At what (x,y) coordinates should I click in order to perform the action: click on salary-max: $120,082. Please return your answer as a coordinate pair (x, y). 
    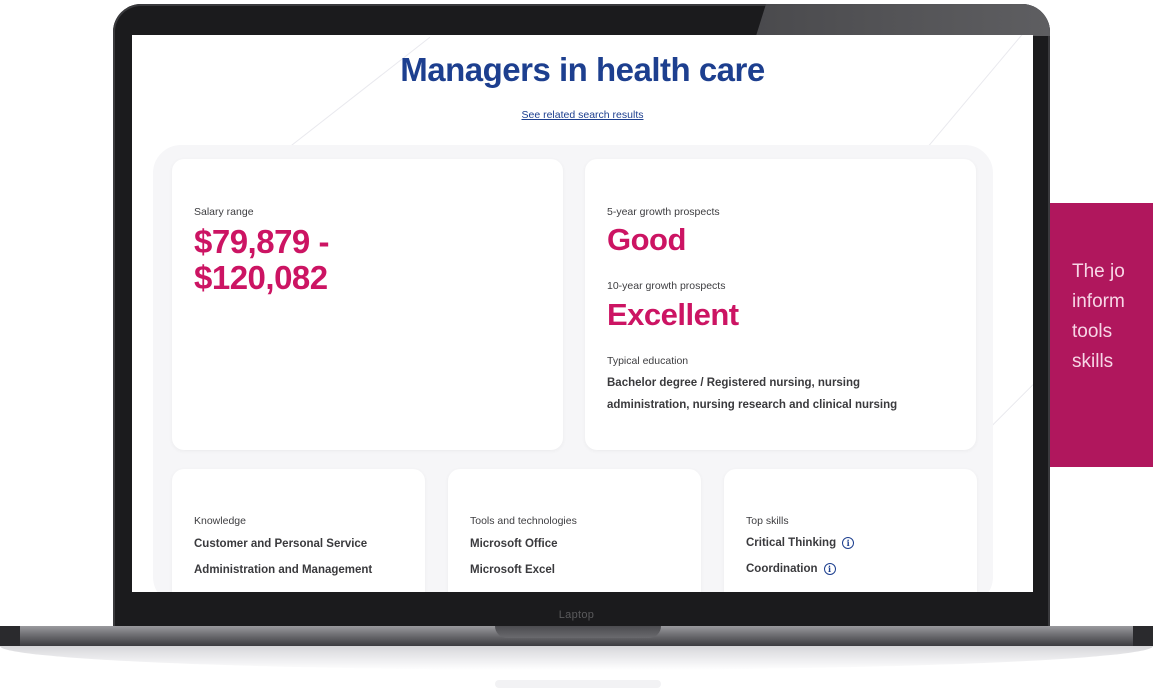
    Looking at the image, I should click on (261, 277).